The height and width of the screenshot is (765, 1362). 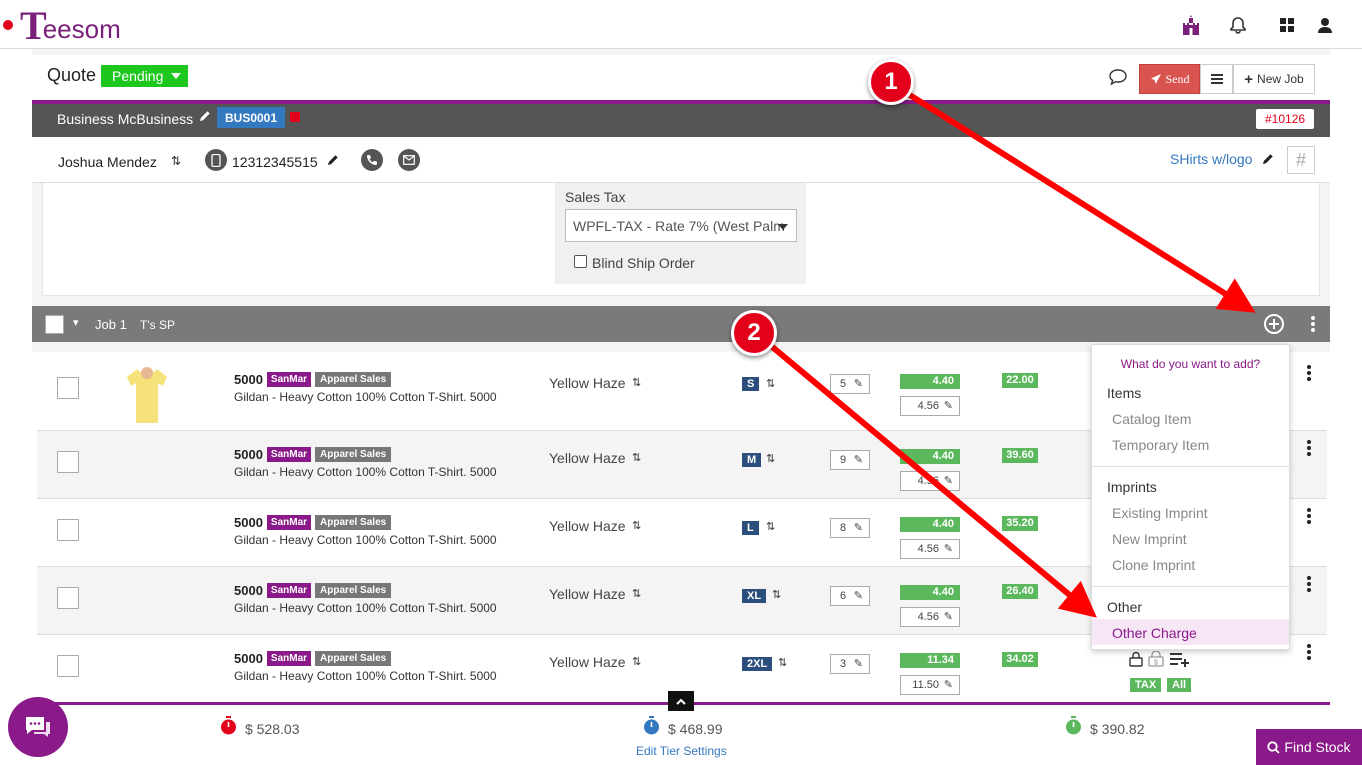 I want to click on hashtag-icon: #, so click(x=1301, y=160).